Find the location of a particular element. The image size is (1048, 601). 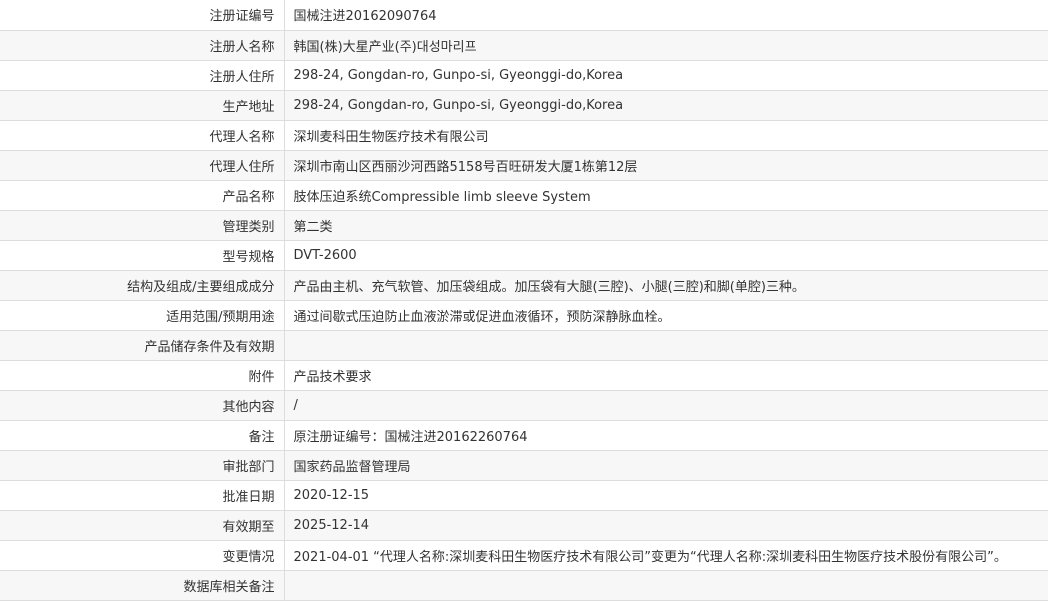

field-value: 原注册证编号：国械注进20162260764 is located at coordinates (666, 435).